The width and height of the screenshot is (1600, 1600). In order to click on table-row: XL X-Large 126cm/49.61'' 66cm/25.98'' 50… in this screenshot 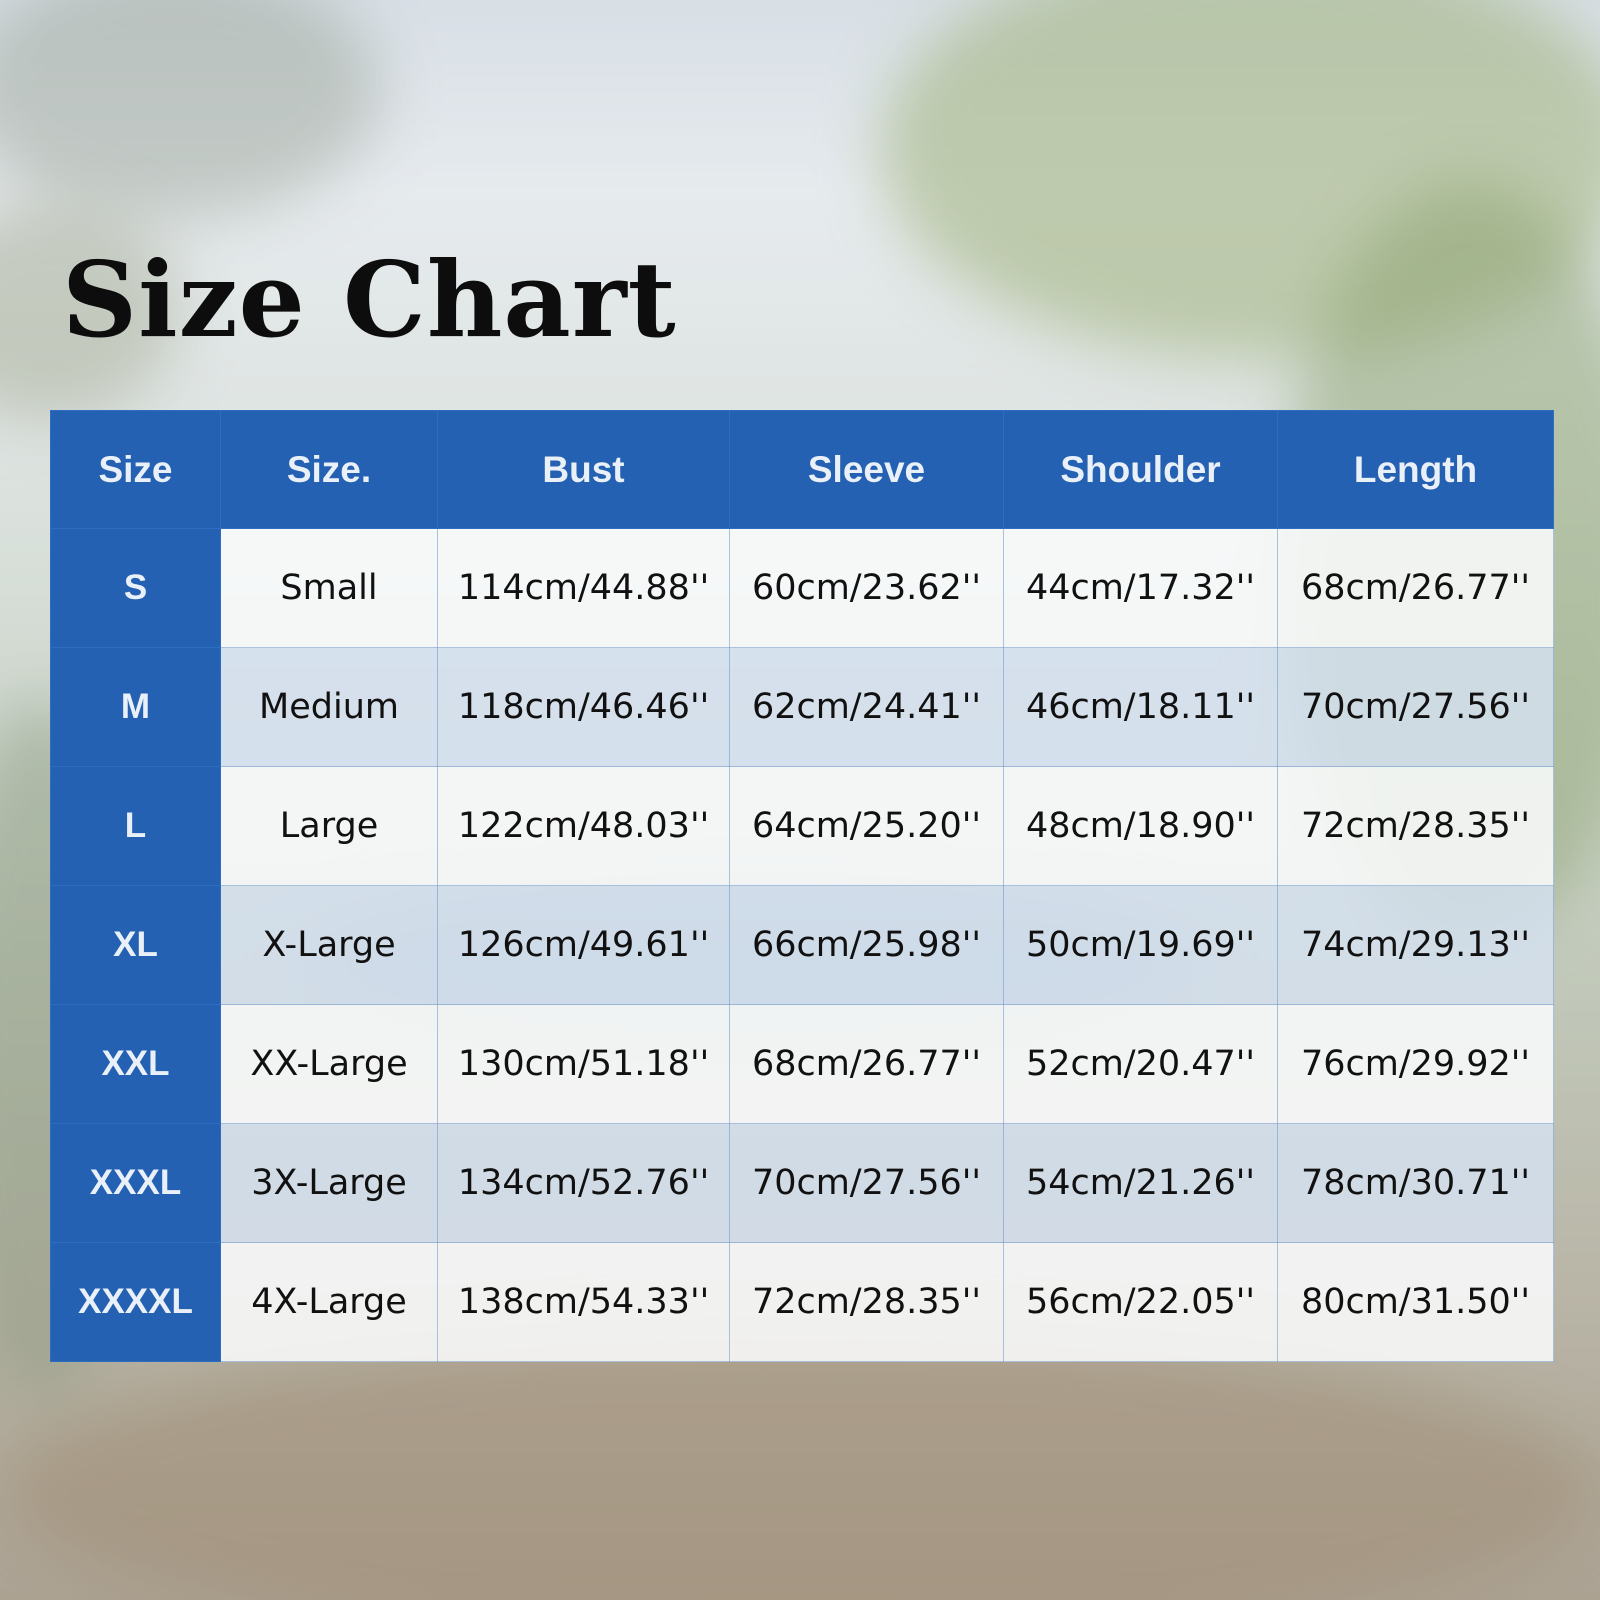, I will do `click(802, 945)`.